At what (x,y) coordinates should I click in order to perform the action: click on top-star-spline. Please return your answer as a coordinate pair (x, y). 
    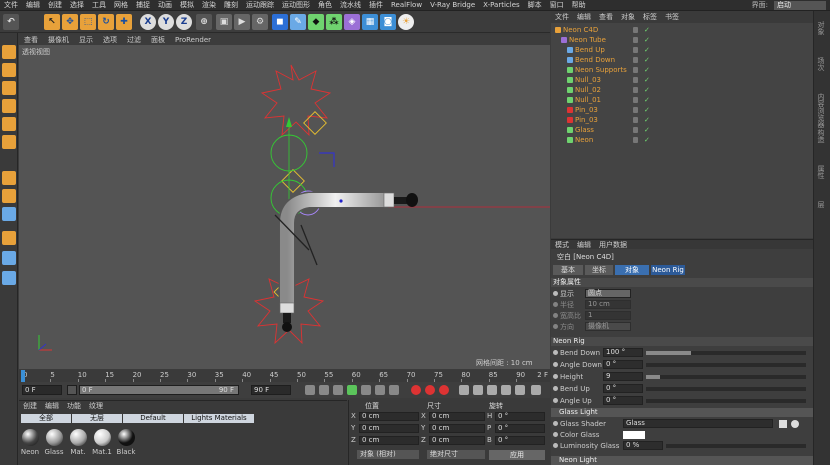
    Looking at the image, I should click on (296, 100).